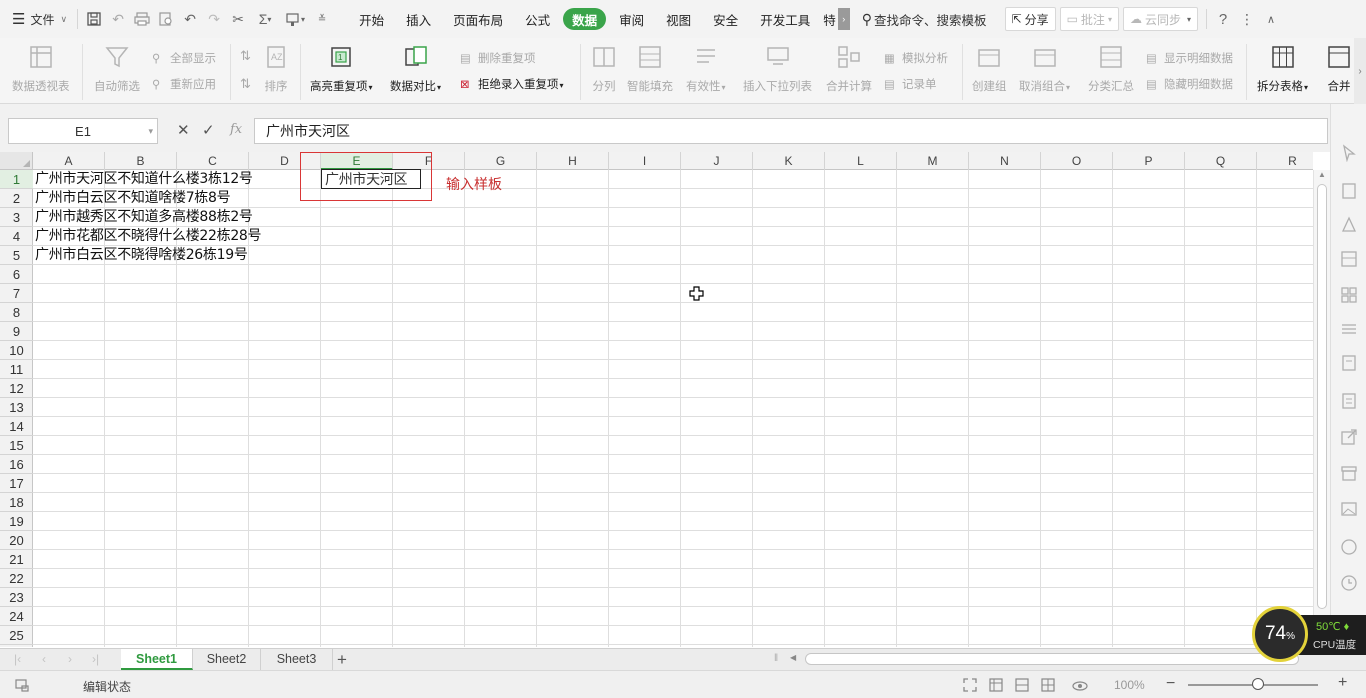  I want to click on horizontal-scrollbar, so click(1052, 659).